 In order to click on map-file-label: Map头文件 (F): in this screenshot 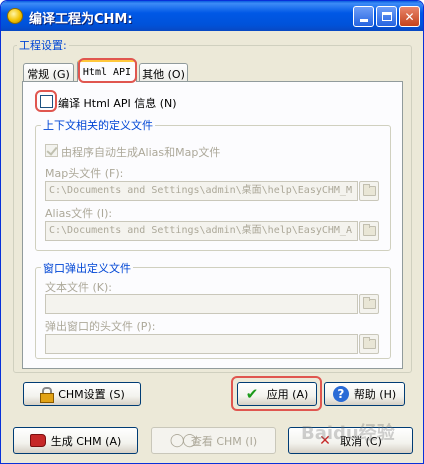, I will do `click(84, 173)`.